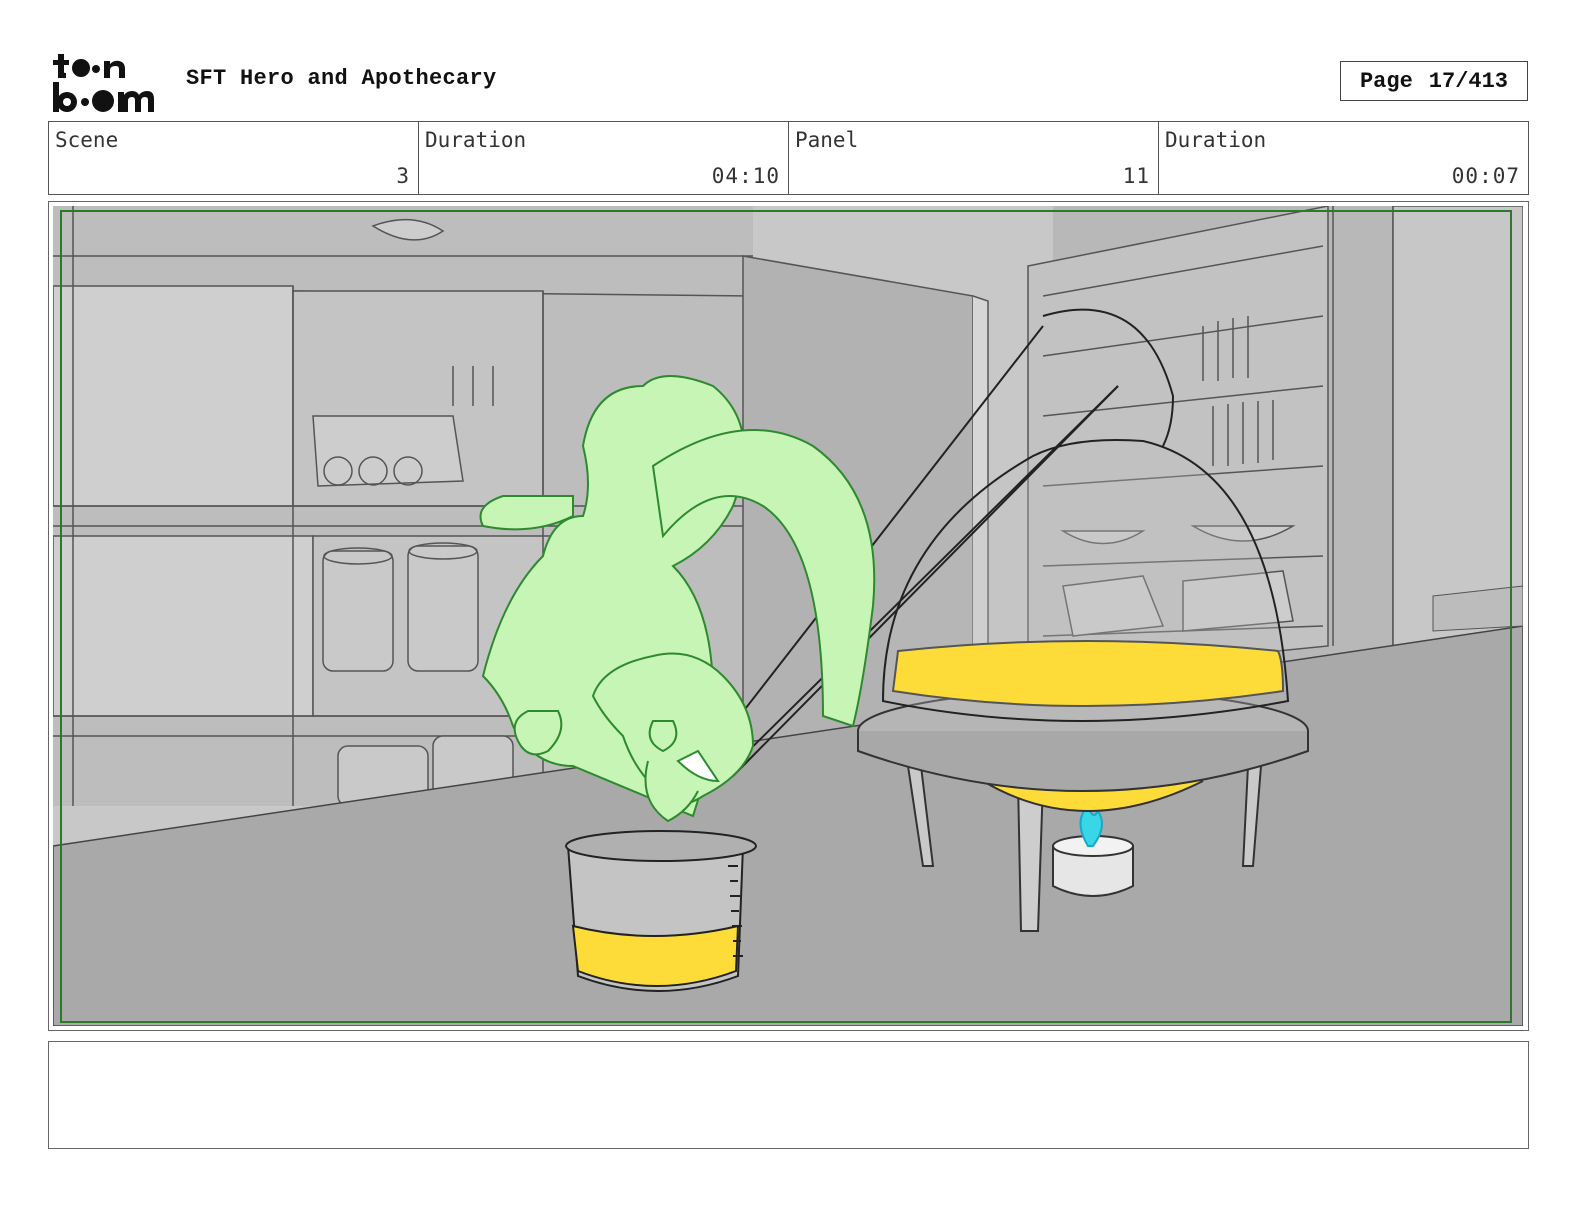  What do you see at coordinates (403, 176) in the screenshot?
I see `scene-value: 3` at bounding box center [403, 176].